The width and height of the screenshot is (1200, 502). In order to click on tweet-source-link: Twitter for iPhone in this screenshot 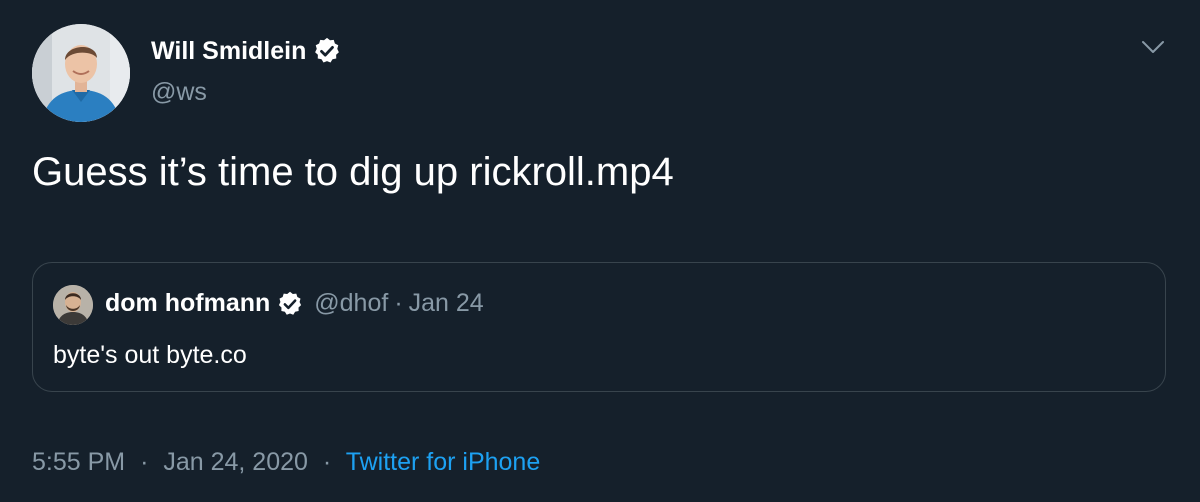, I will do `click(443, 462)`.